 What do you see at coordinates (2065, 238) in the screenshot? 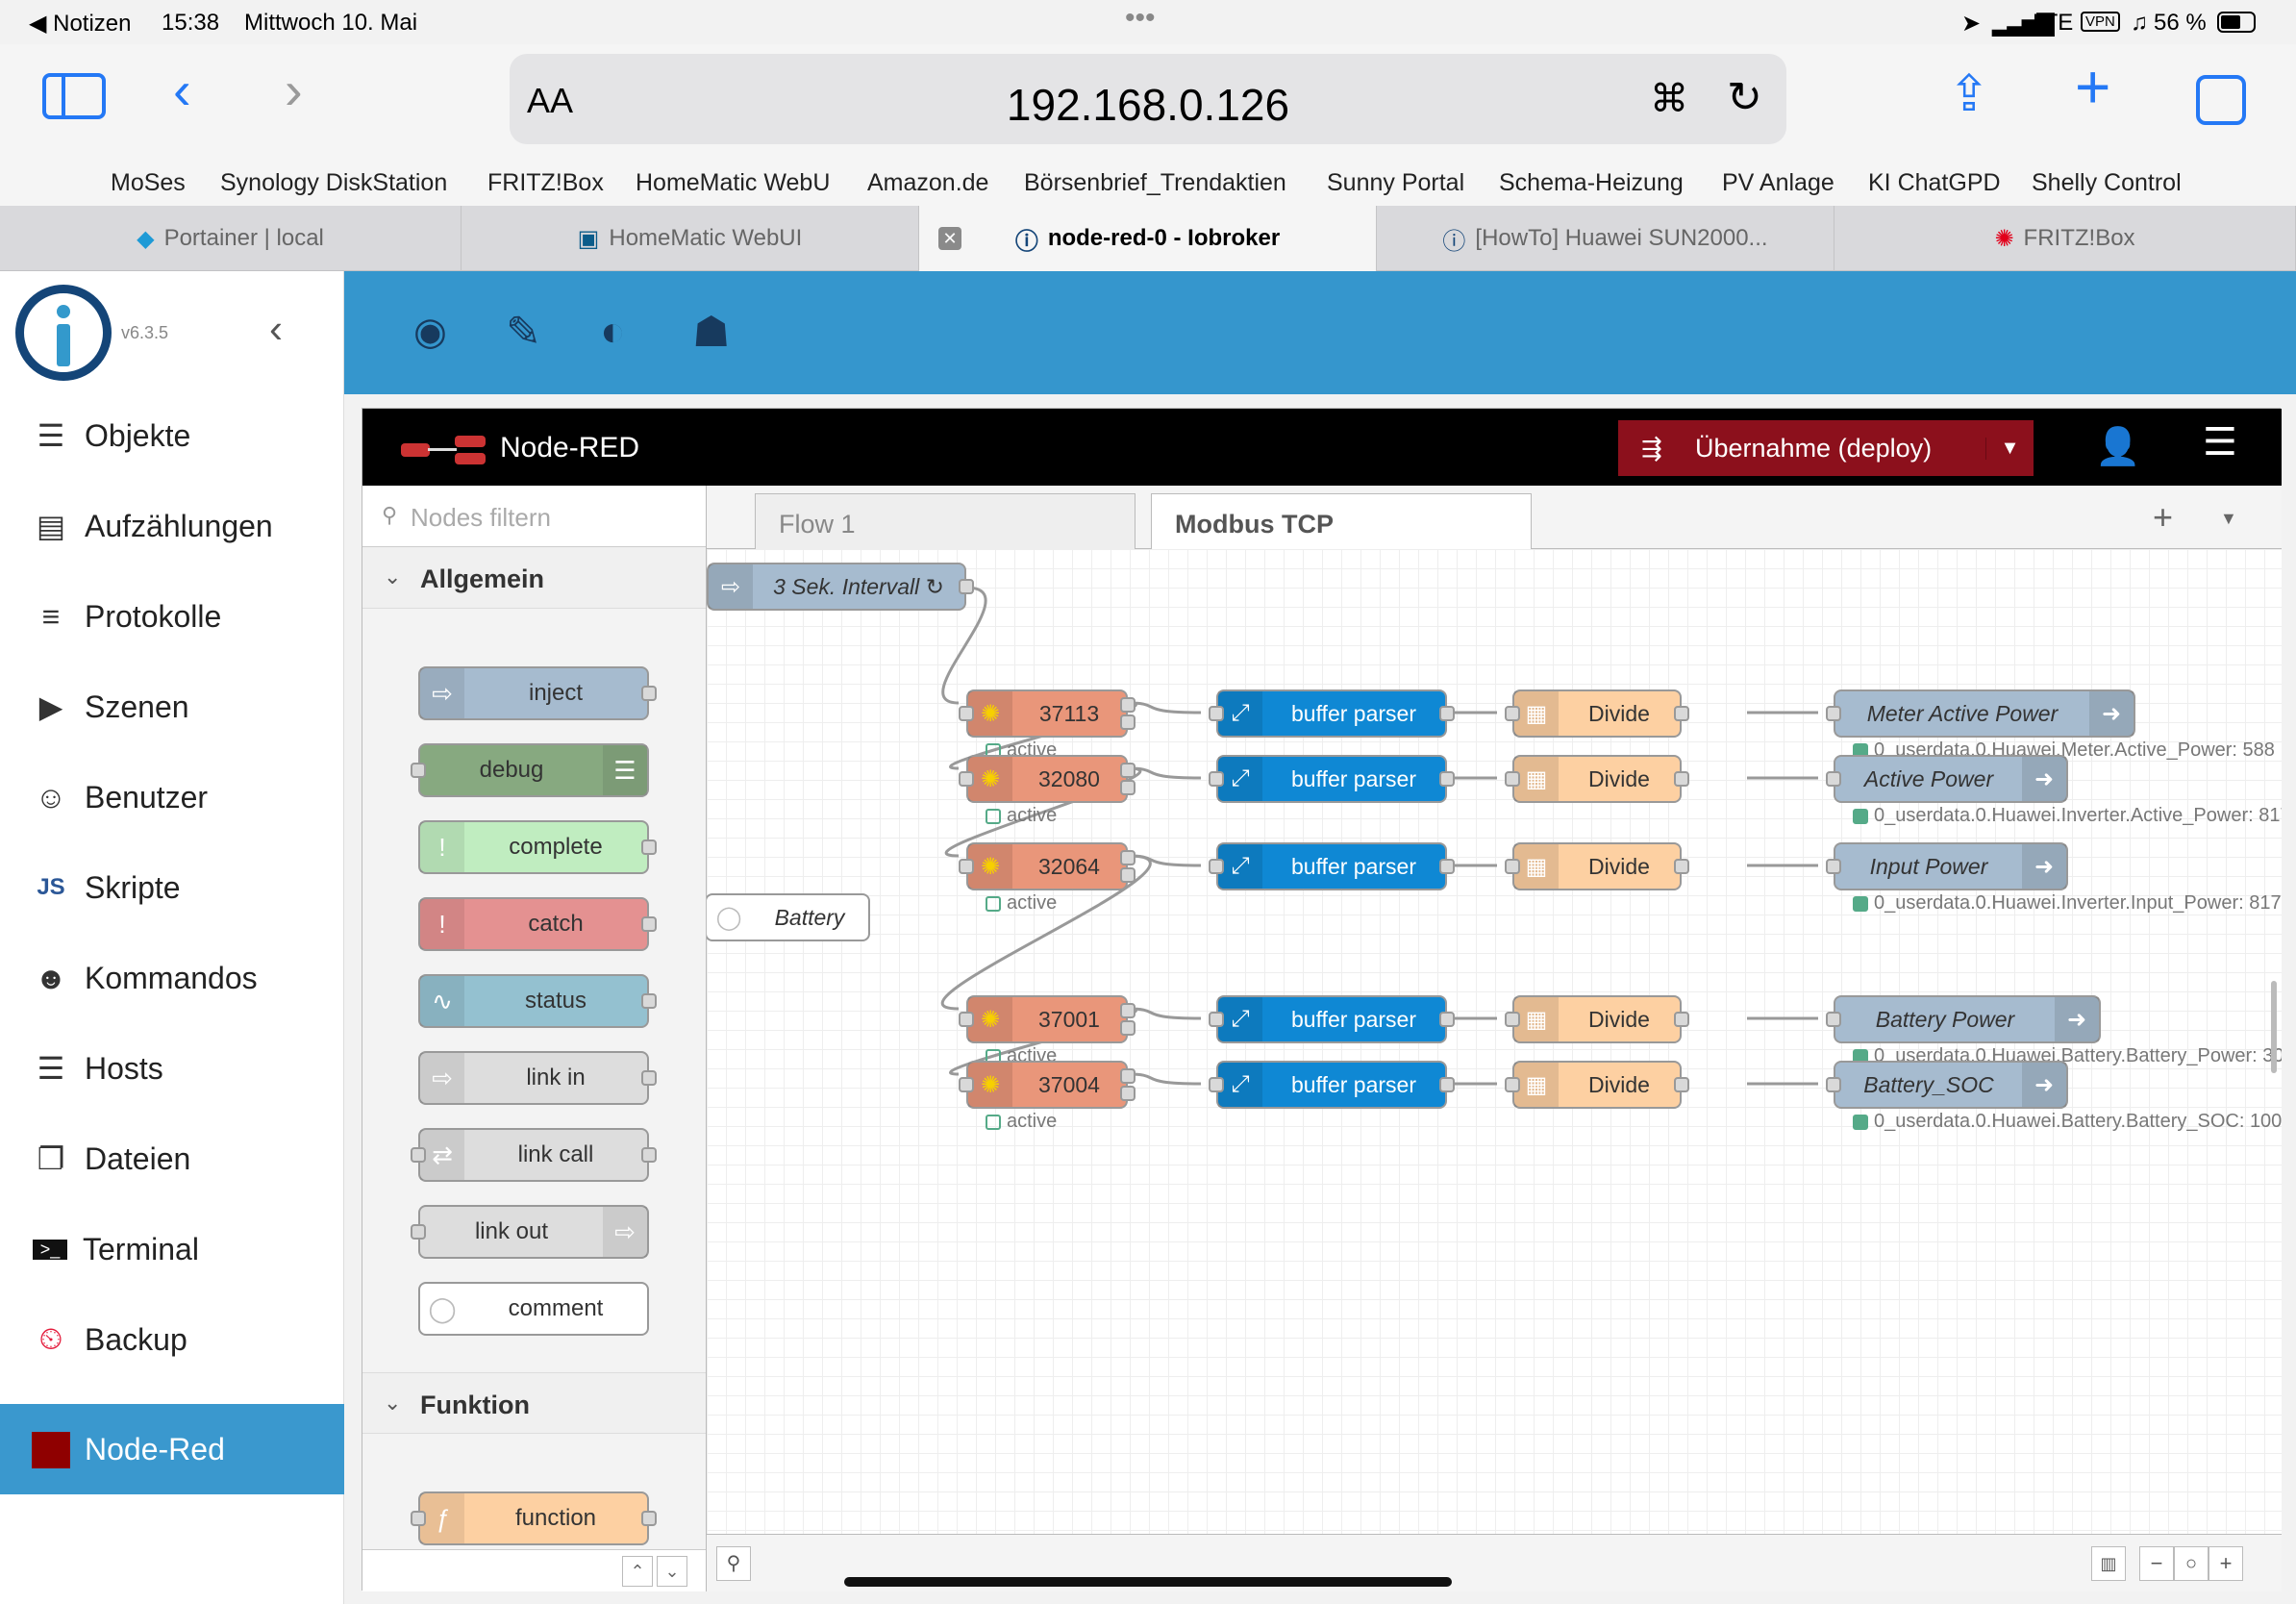
I see `tab-fritzbox: ✺ FRITZ!Box` at bounding box center [2065, 238].